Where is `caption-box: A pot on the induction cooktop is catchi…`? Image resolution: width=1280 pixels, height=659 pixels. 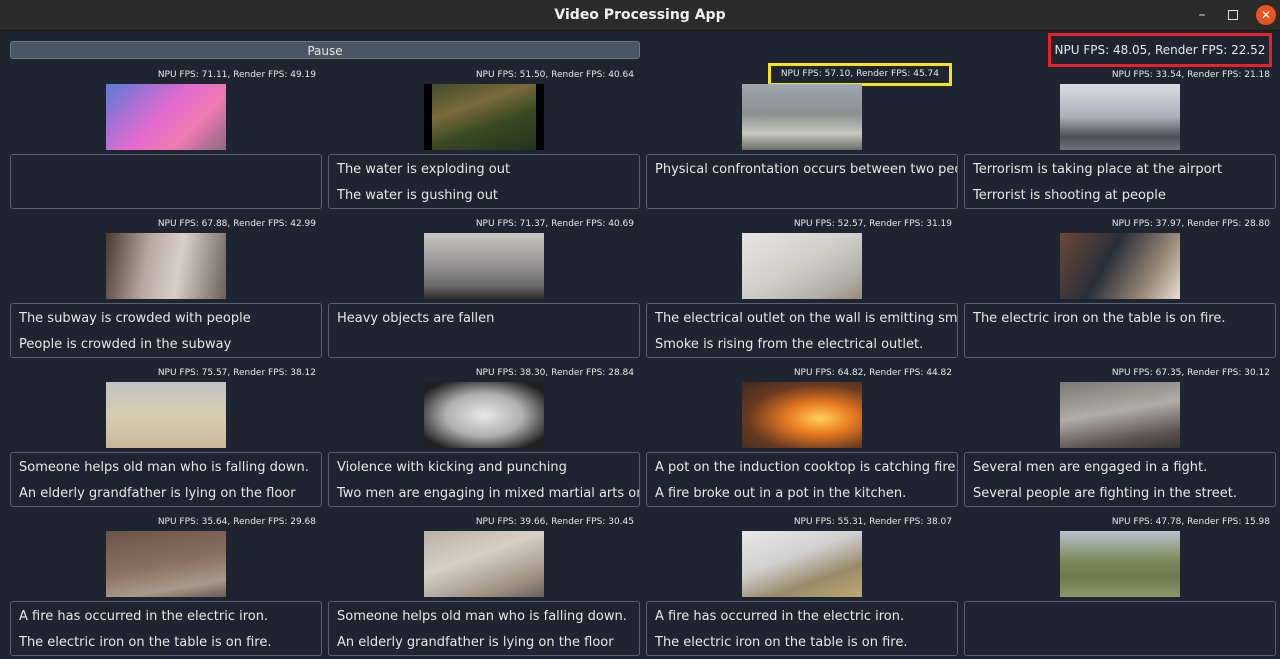
caption-box: A pot on the induction cooktop is catchi… is located at coordinates (802, 479).